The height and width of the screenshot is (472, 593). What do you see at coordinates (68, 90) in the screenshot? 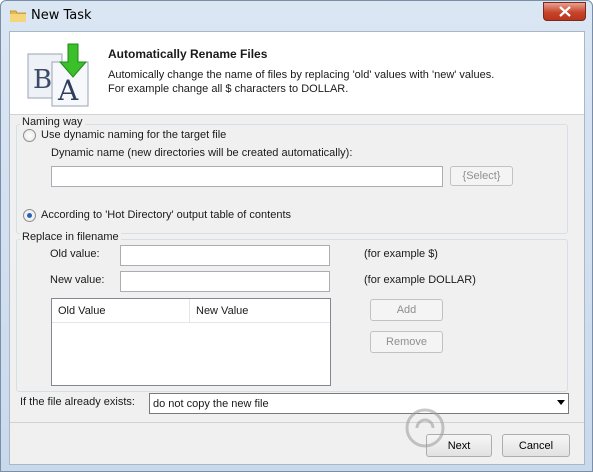
I see `svg-text: A` at bounding box center [68, 90].